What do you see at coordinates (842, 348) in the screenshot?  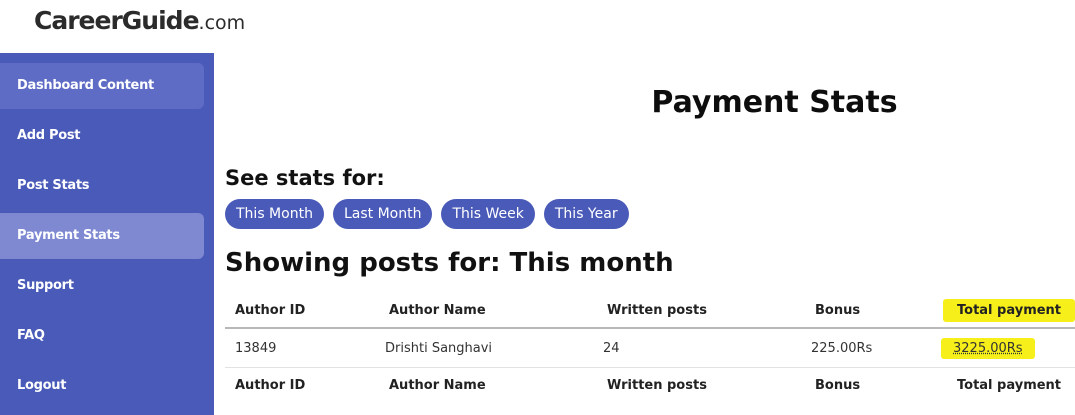 I see `cell-bonus: 225.00Rs` at bounding box center [842, 348].